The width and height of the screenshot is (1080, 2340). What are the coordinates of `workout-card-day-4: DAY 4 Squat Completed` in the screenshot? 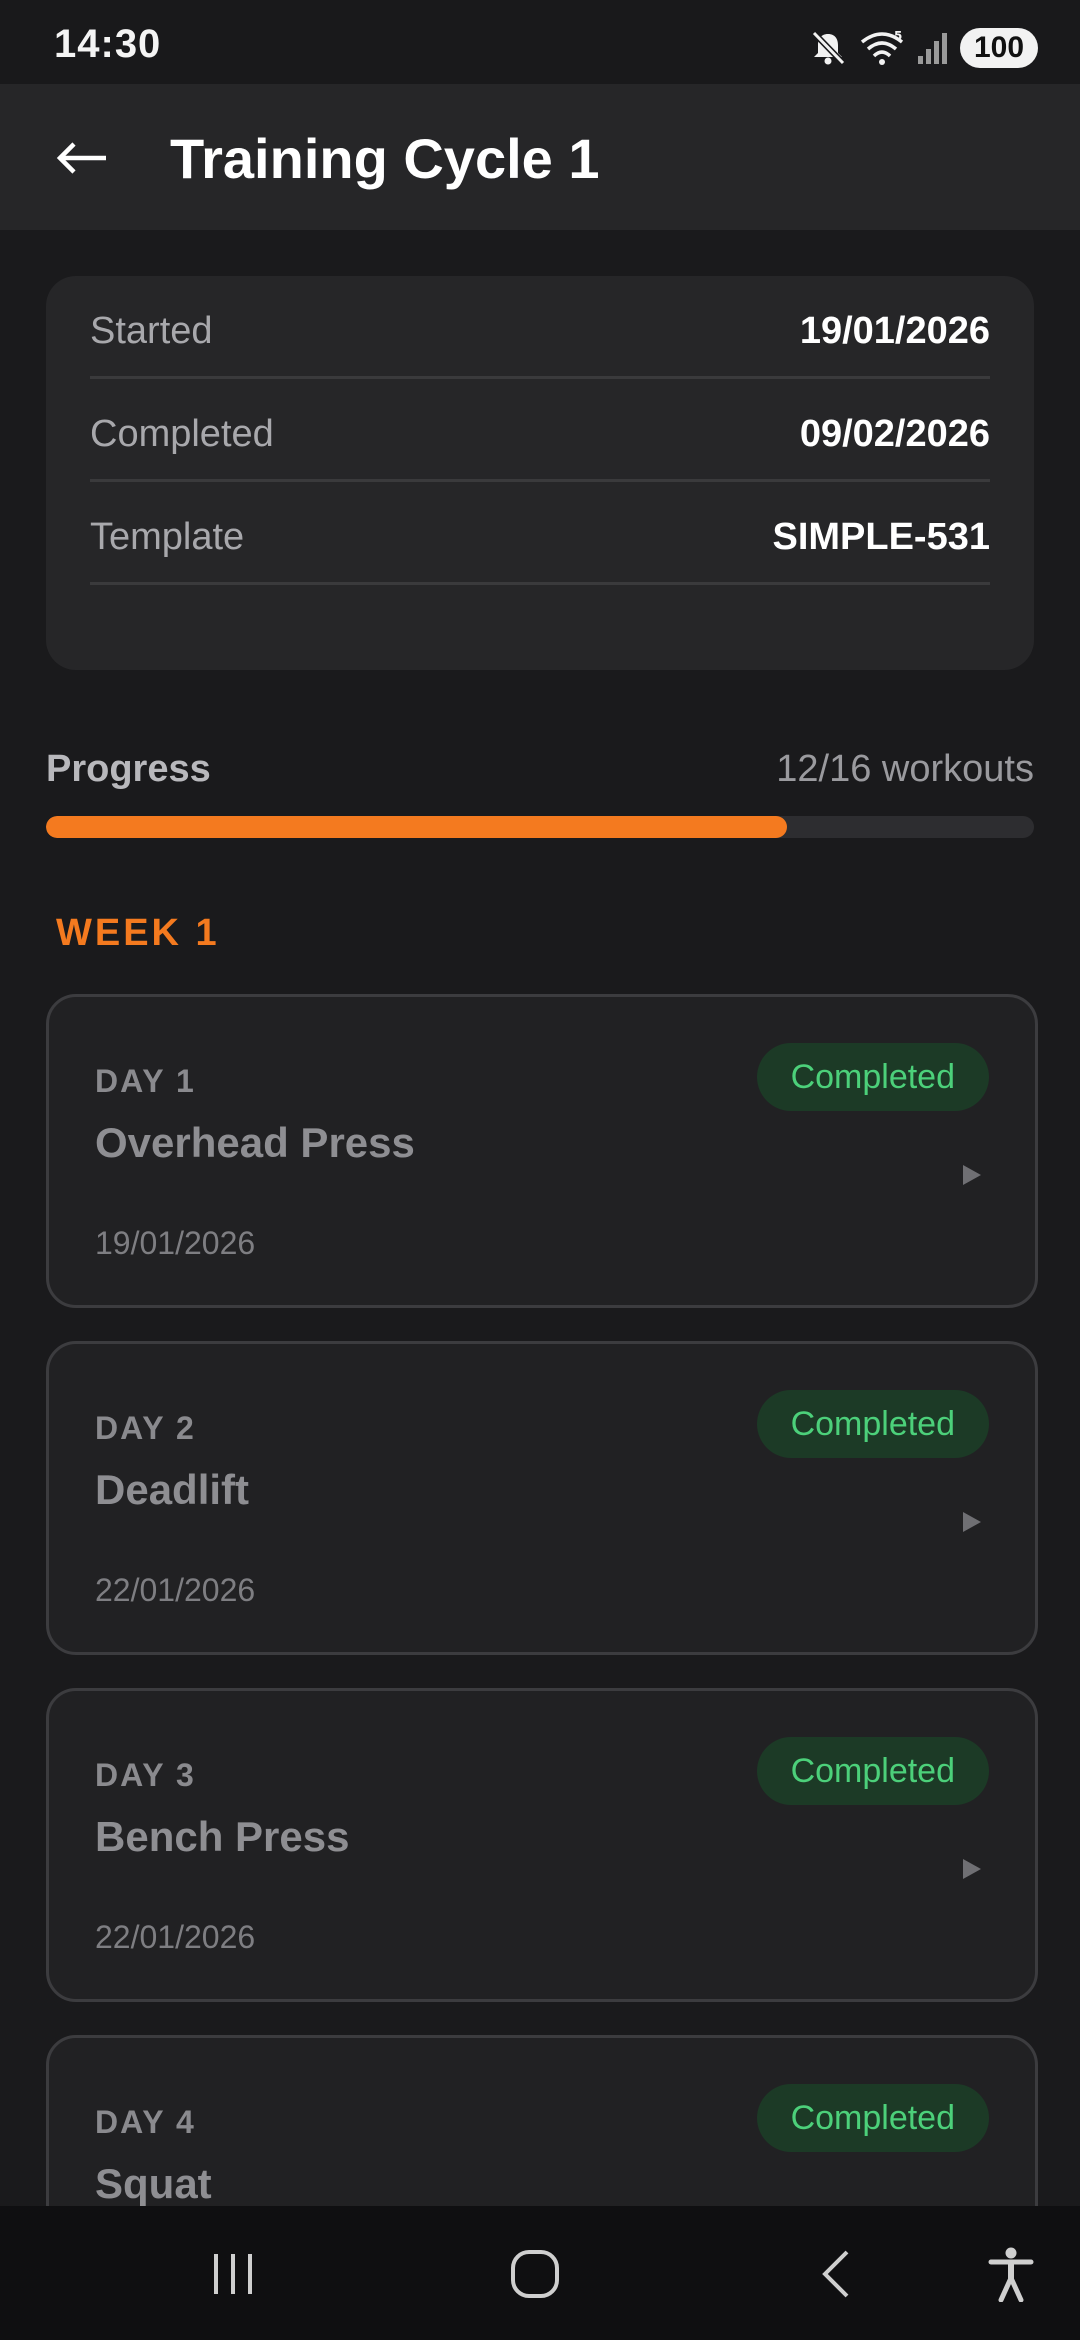 It's located at (542, 2120).